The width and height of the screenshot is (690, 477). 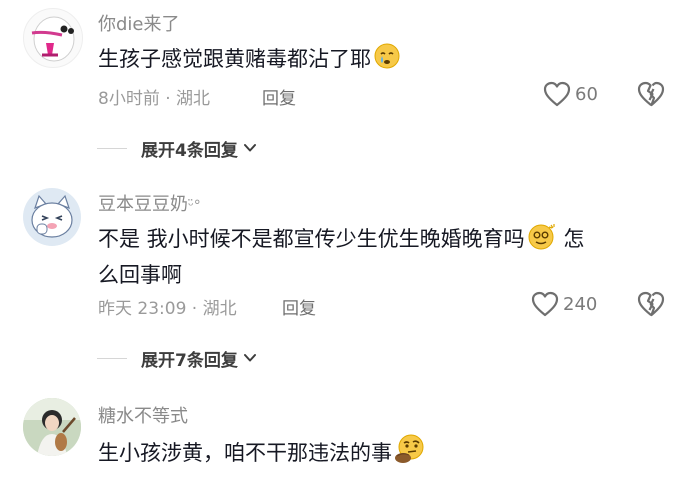 I want to click on username: 豆本豆豆奶ᵕ̈°, so click(x=149, y=203).